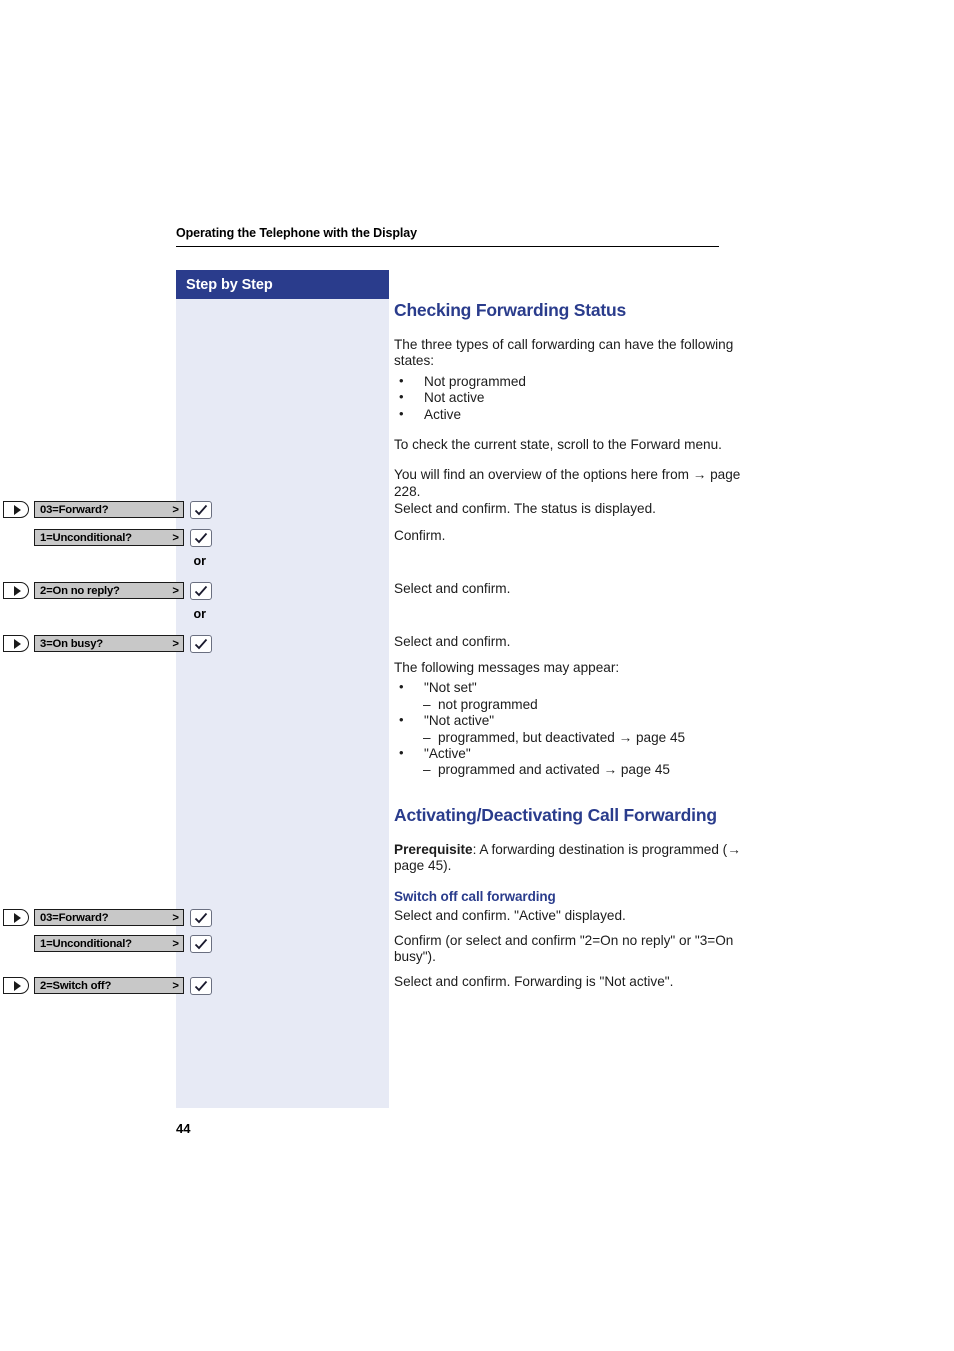  Describe the element at coordinates (574, 381) in the screenshot. I see `list-item: Not programmed` at that location.